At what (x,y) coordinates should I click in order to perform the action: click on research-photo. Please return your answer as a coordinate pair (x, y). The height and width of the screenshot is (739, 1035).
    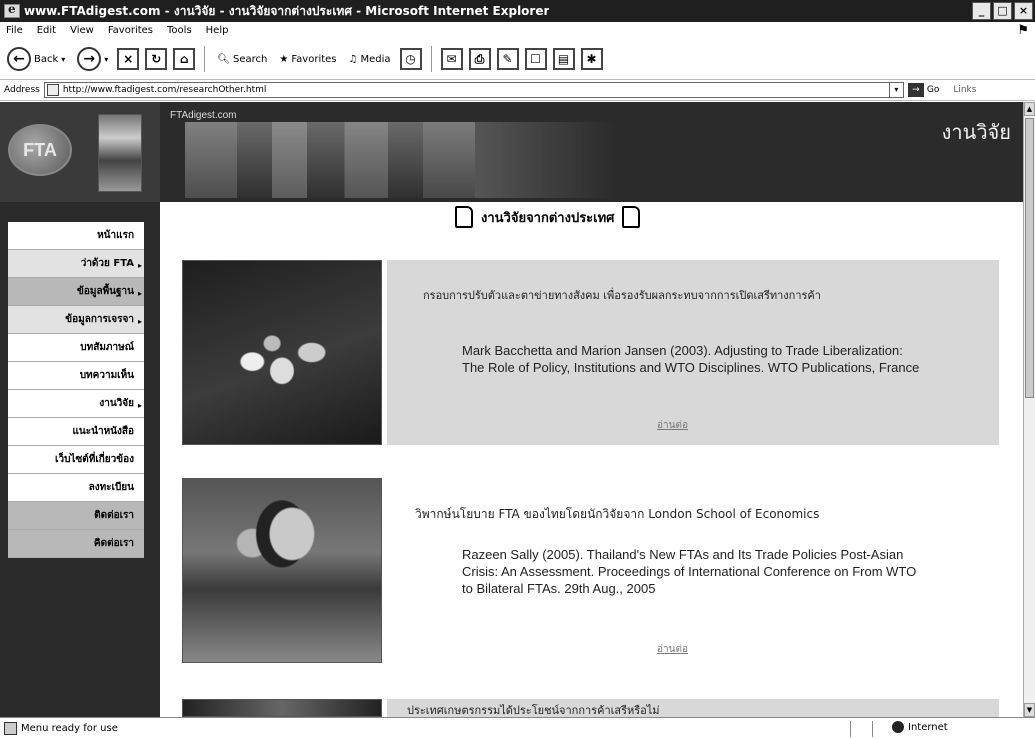
    Looking at the image, I should click on (282, 708).